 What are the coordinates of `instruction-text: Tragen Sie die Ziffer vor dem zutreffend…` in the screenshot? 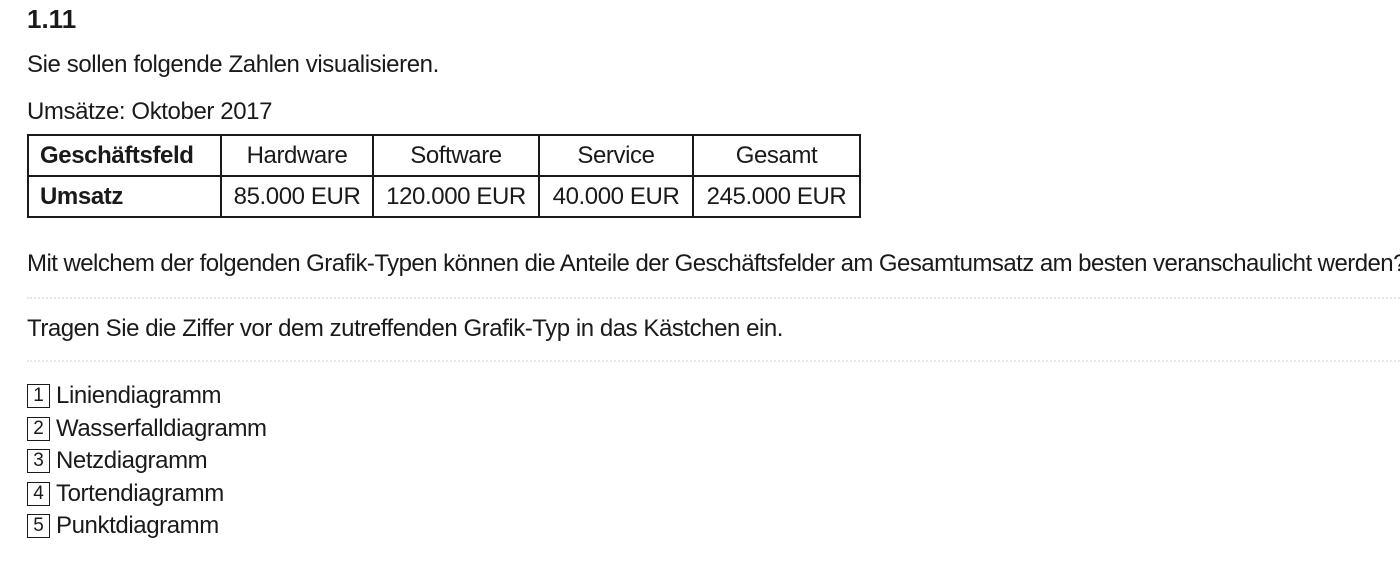 It's located at (405, 328).